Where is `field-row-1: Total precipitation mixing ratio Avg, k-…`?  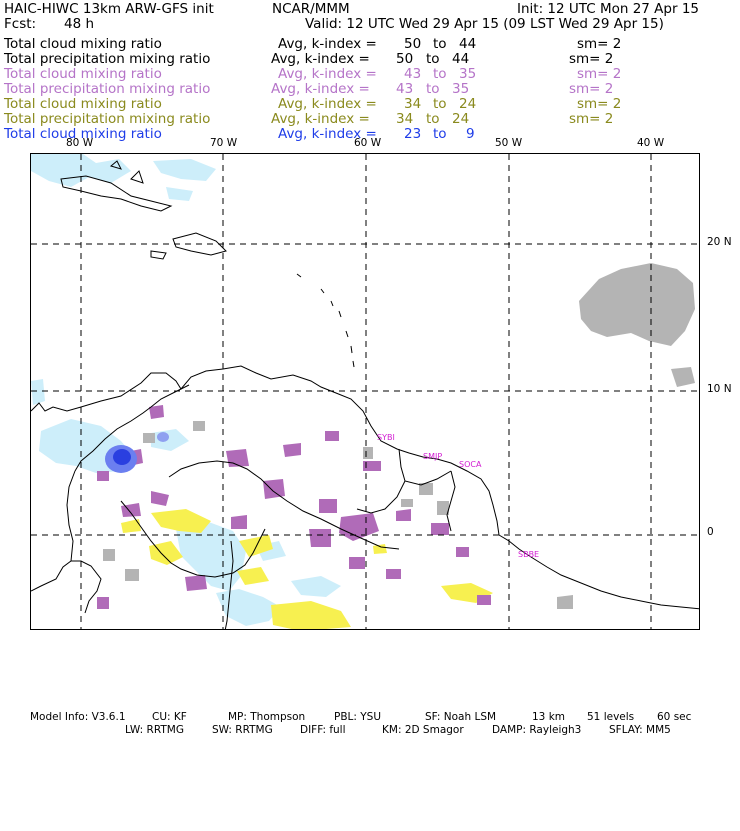 field-row-1: Total precipitation mixing ratio Avg, k-… is located at coordinates (370, 59).